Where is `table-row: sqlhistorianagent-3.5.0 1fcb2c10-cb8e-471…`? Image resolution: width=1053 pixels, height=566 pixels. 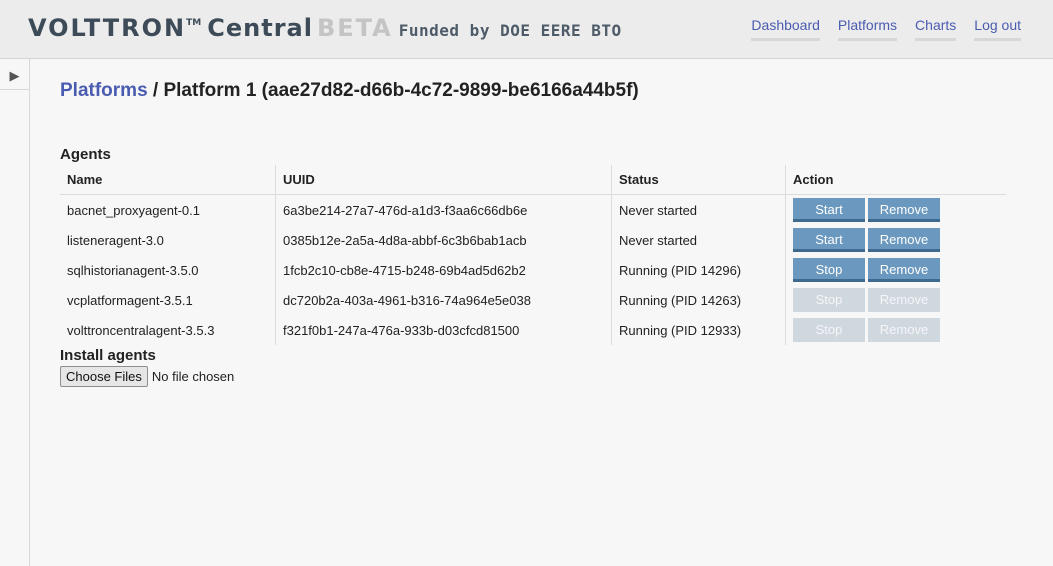 table-row: sqlhistorianagent-3.5.0 1fcb2c10-cb8e-471… is located at coordinates (533, 270).